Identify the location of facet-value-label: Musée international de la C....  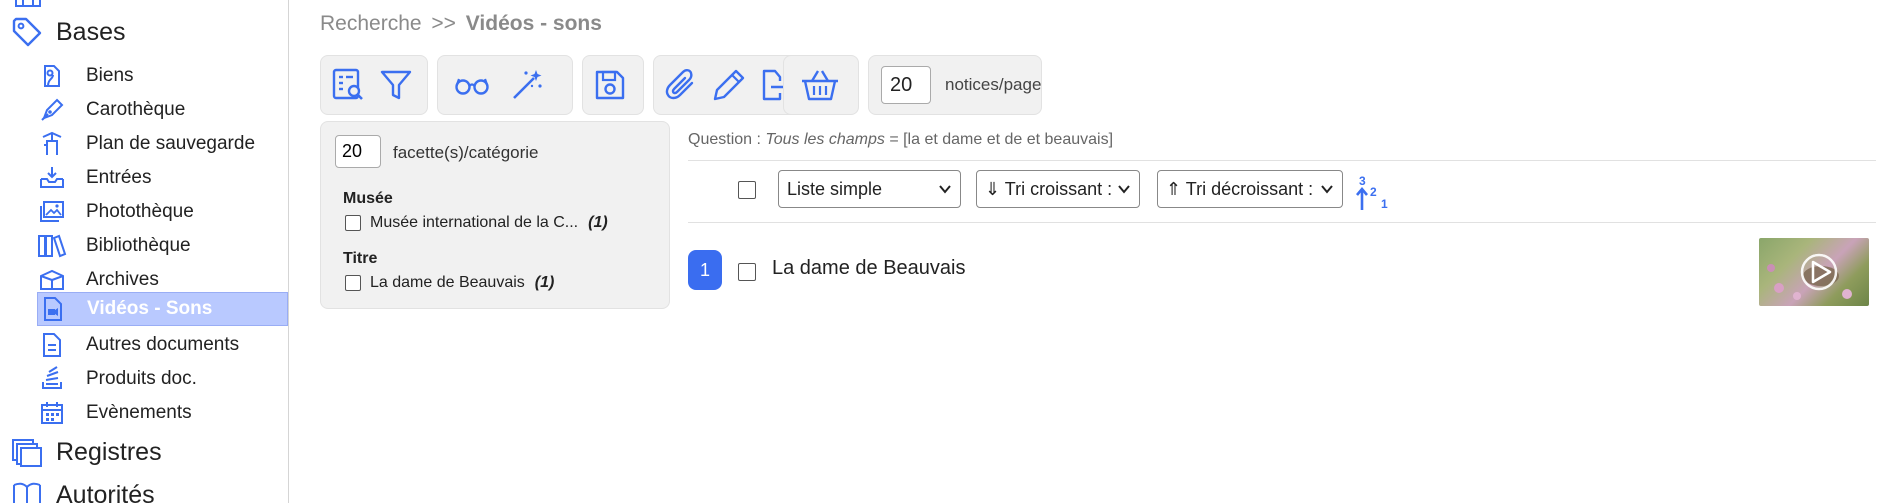
(474, 222).